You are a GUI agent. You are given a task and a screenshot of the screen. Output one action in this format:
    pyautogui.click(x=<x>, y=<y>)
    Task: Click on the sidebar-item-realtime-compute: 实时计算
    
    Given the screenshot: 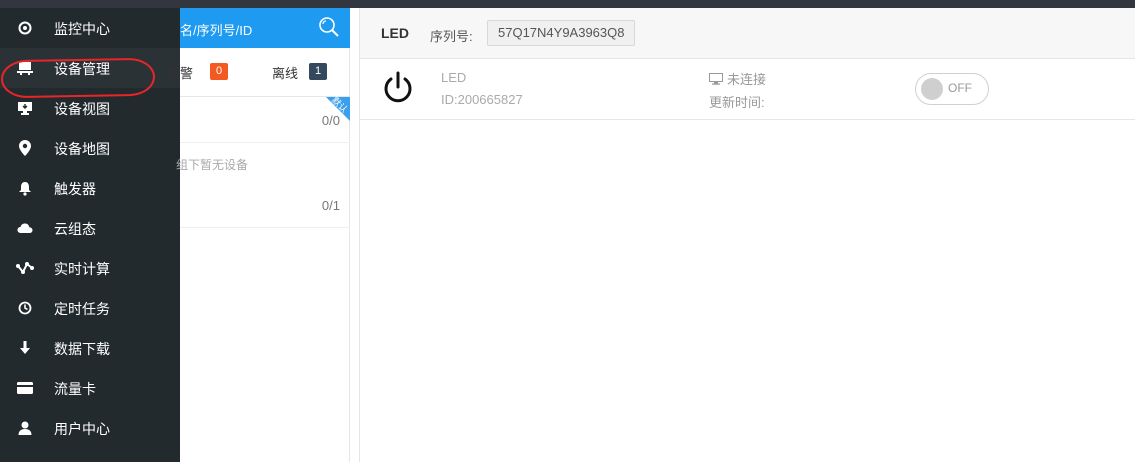 What is the action you would take?
    pyautogui.click(x=90, y=268)
    